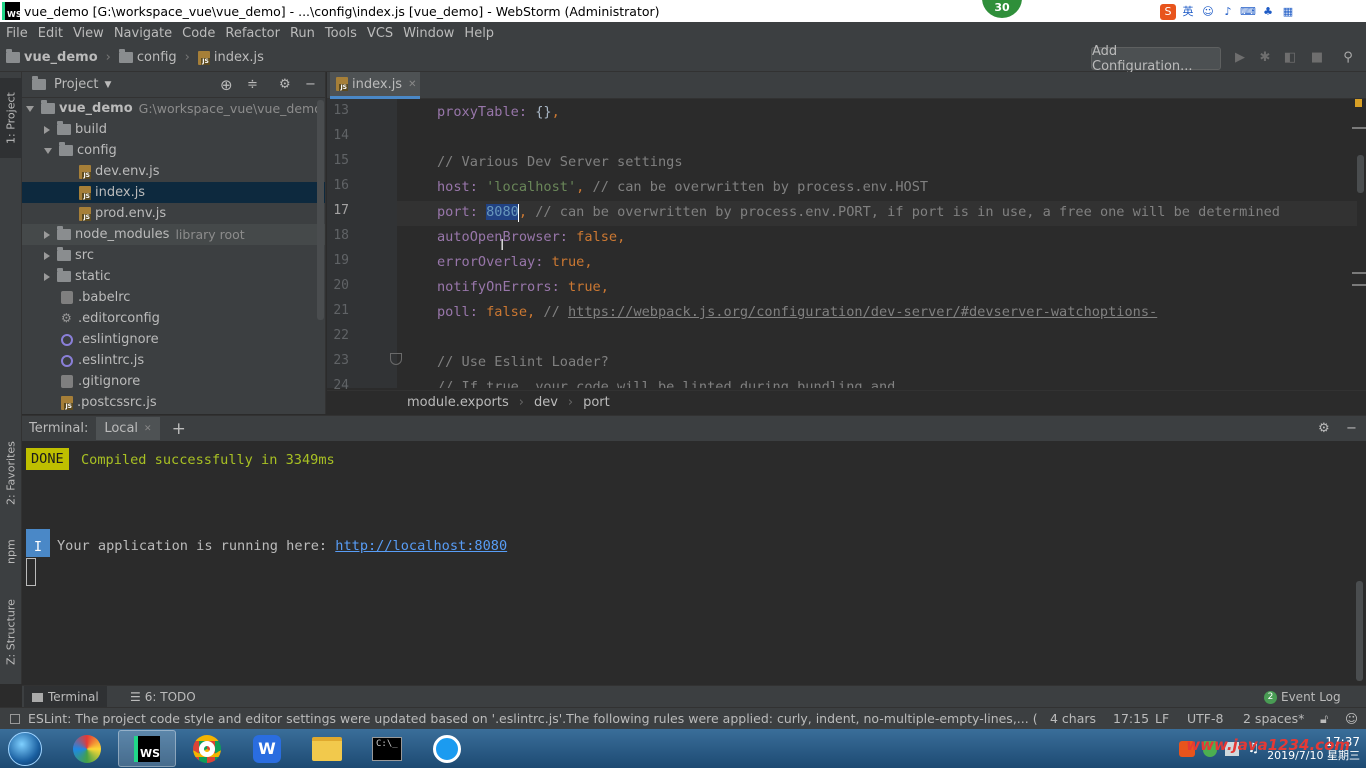  Describe the element at coordinates (173, 402) in the screenshot. I see `tree-item-postcssrc: .postcssrc.js` at that location.